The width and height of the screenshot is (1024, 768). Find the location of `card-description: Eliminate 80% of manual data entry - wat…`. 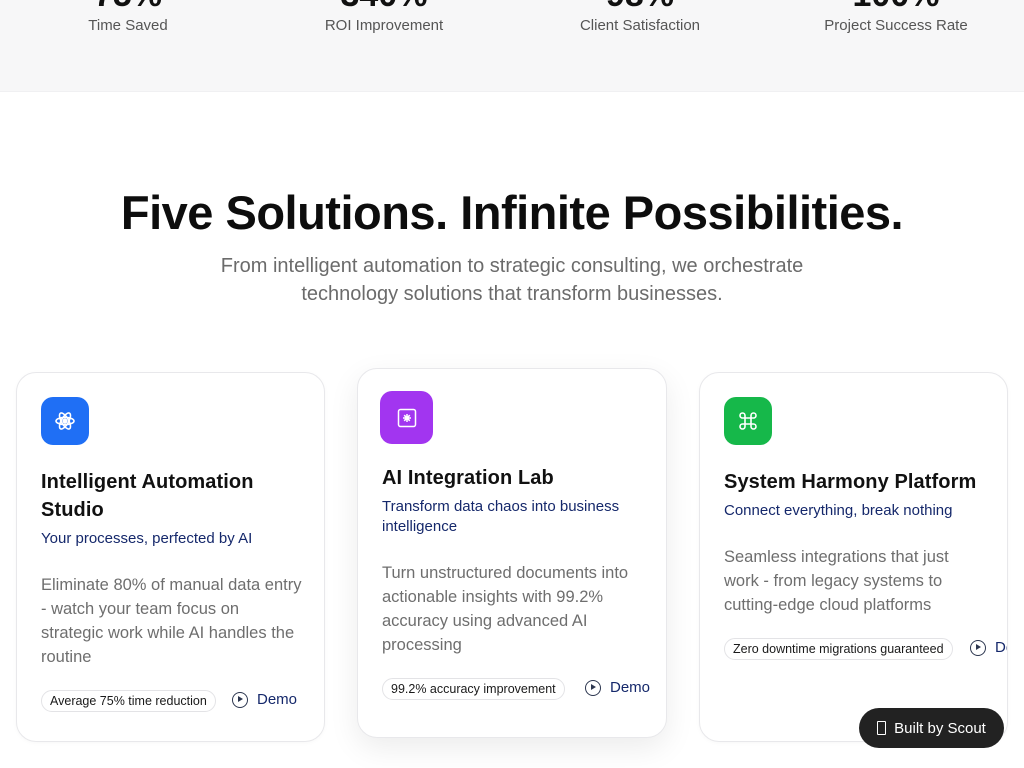

card-description: Eliminate 80% of manual data entry - wat… is located at coordinates (171, 621).